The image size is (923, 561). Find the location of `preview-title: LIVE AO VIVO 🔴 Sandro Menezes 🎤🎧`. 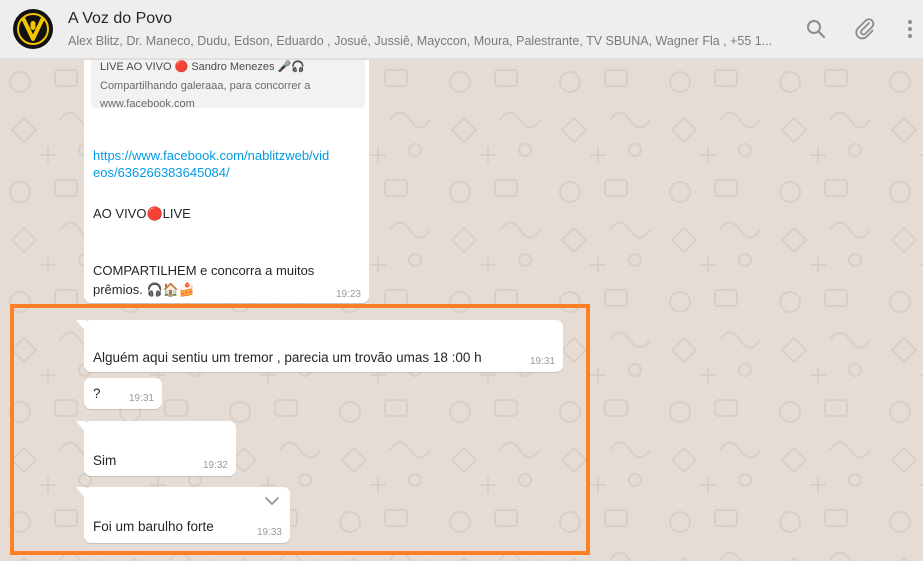

preview-title: LIVE AO VIVO 🔴 Sandro Menezes 🎤🎧 is located at coordinates (202, 67).